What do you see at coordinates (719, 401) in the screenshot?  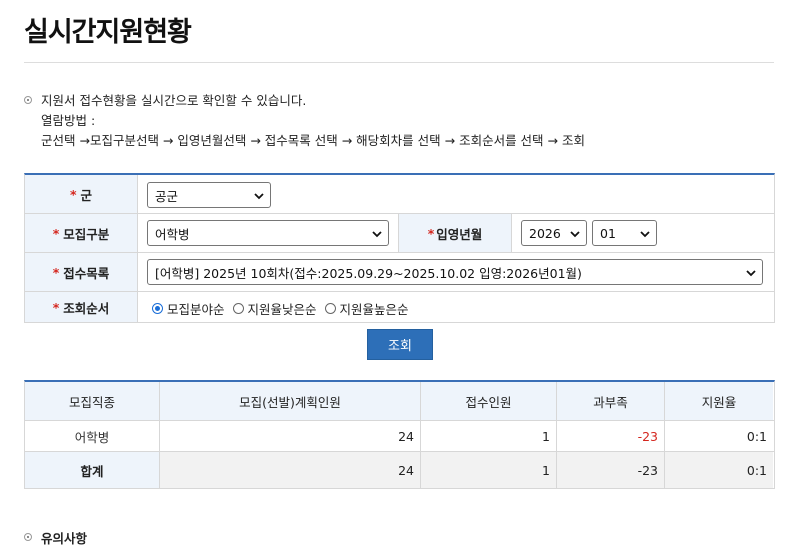 I see `header-ratio: 지원율` at bounding box center [719, 401].